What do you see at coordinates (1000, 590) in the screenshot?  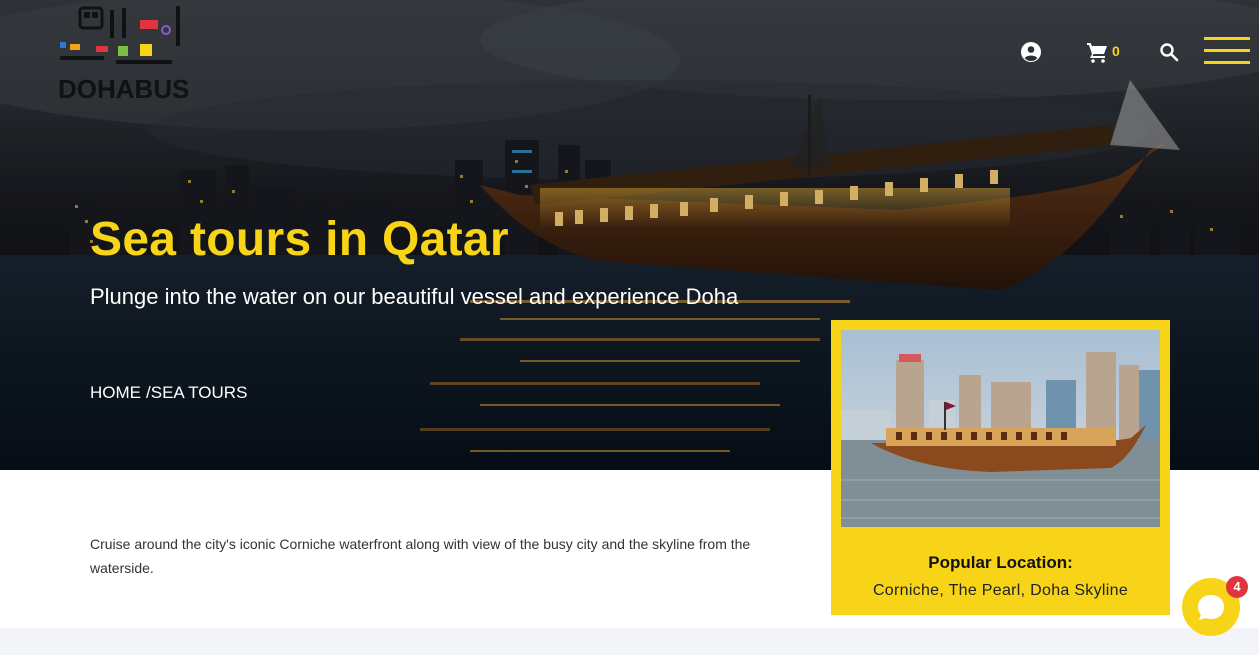 I see `card-locations: Corniche, The Pearl, Doha Skyline` at bounding box center [1000, 590].